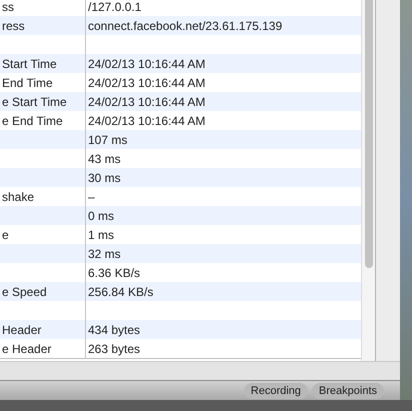 The width and height of the screenshot is (412, 411). I want to click on table-cell-text: shake, so click(18, 197).